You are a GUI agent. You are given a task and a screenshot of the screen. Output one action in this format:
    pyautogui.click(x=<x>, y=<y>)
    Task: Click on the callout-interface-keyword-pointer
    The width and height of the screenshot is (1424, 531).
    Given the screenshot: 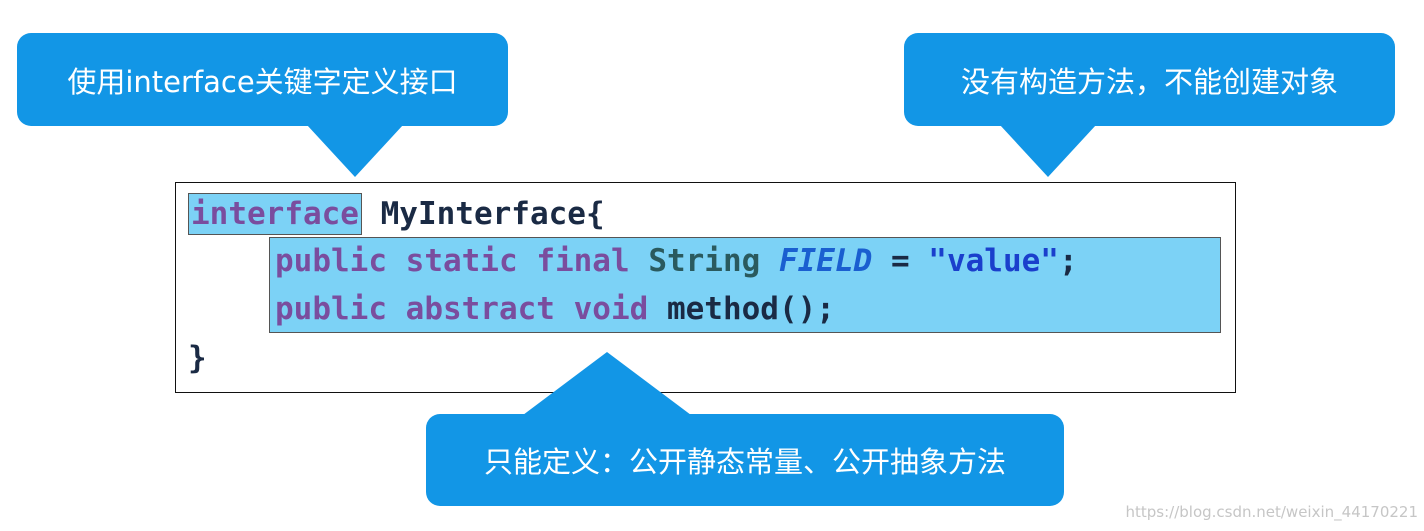 What is the action you would take?
    pyautogui.click(x=355, y=151)
    